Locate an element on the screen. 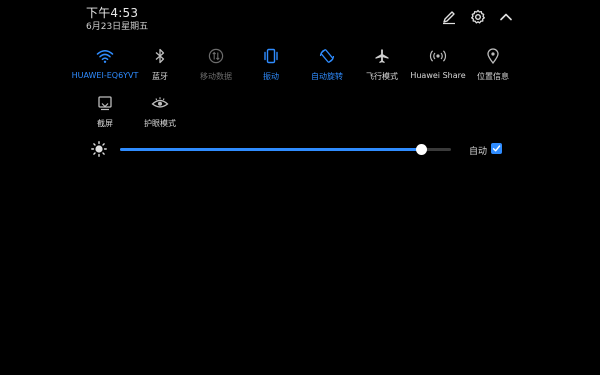  airplane-icon is located at coordinates (382, 56).